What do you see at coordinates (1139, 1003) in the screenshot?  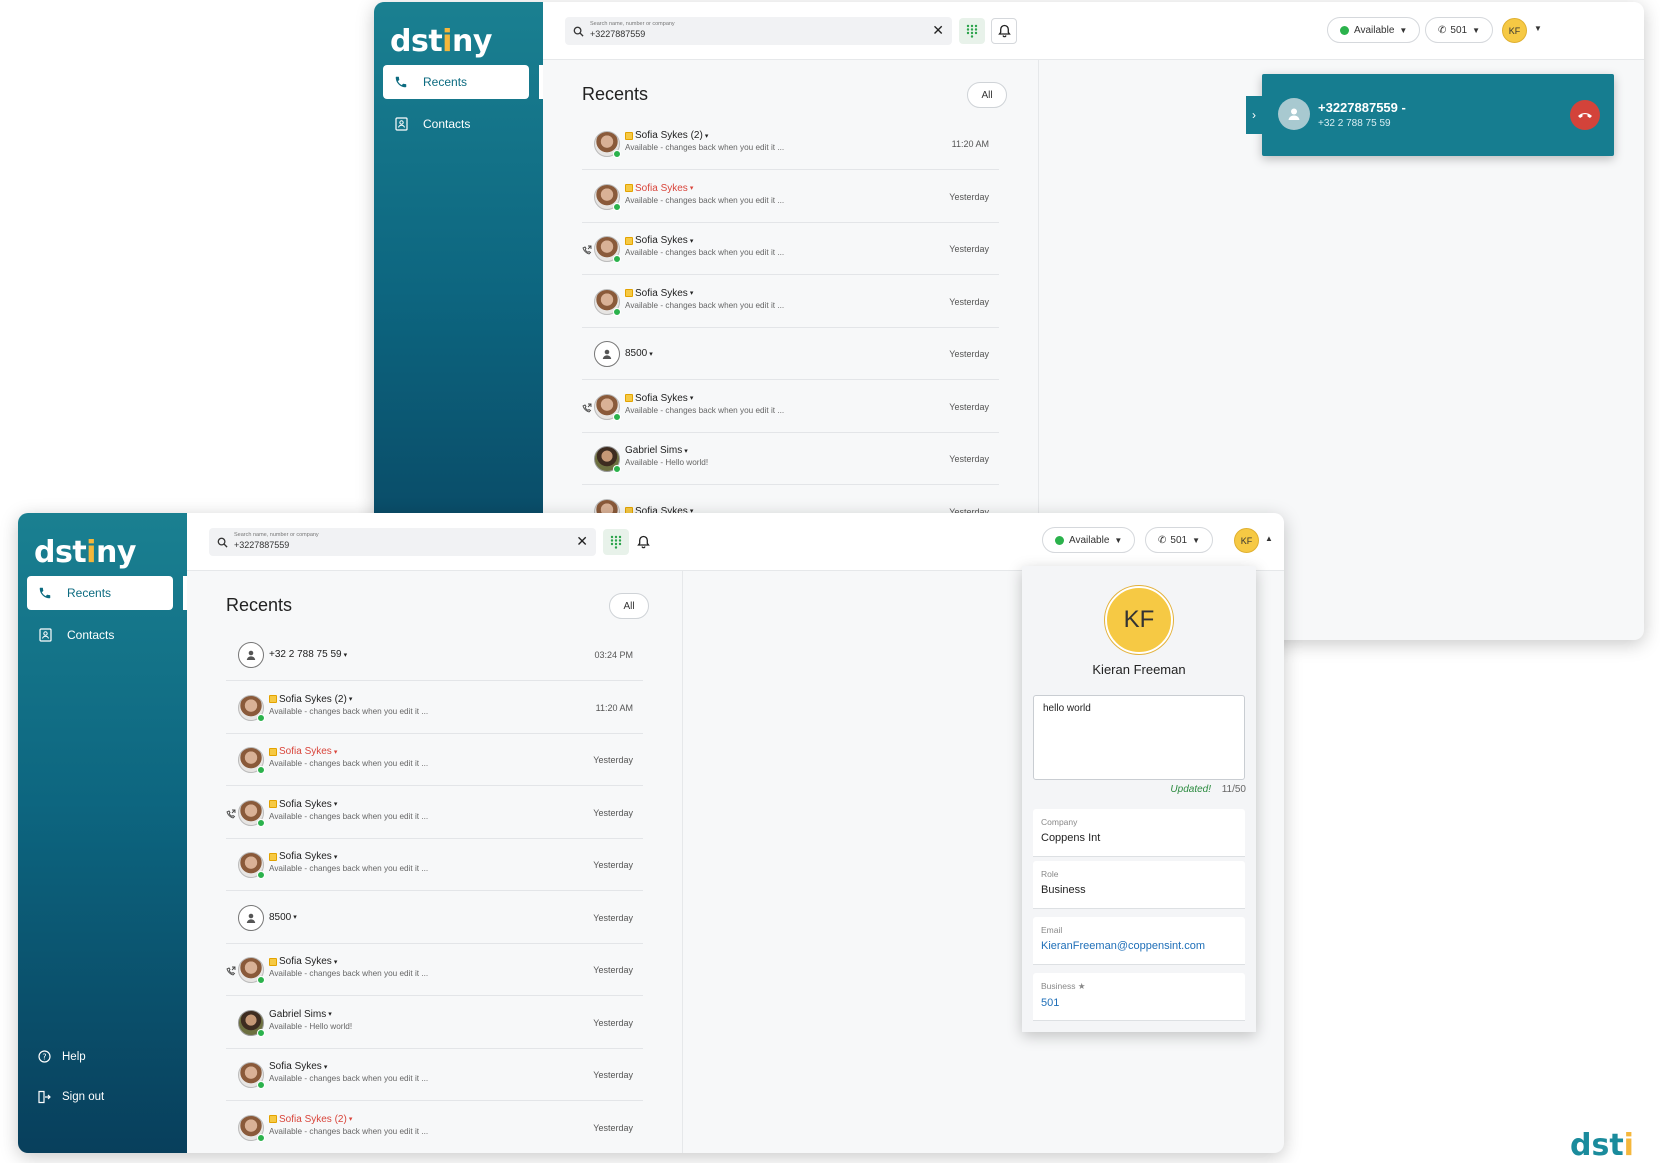 I see `business-number-link: 501` at bounding box center [1139, 1003].